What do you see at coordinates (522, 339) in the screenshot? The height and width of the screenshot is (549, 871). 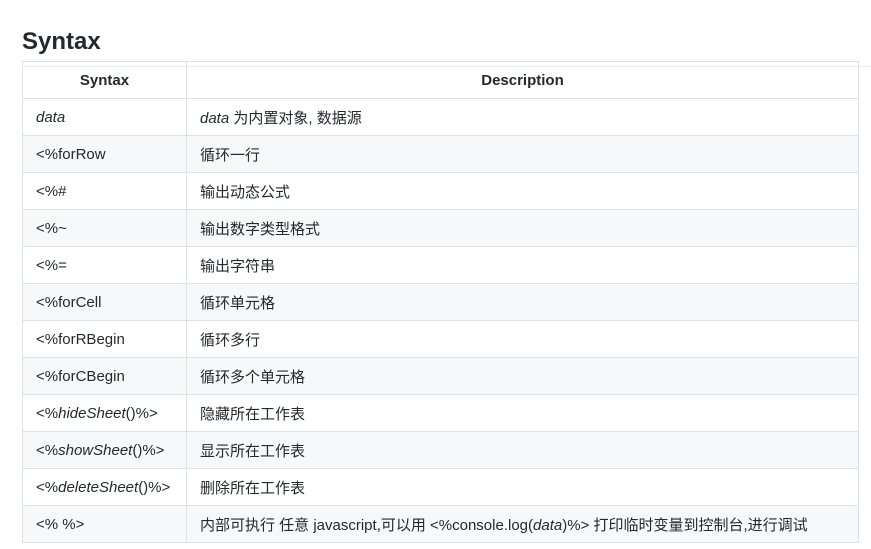 I see `description-cell: 循环多行` at bounding box center [522, 339].